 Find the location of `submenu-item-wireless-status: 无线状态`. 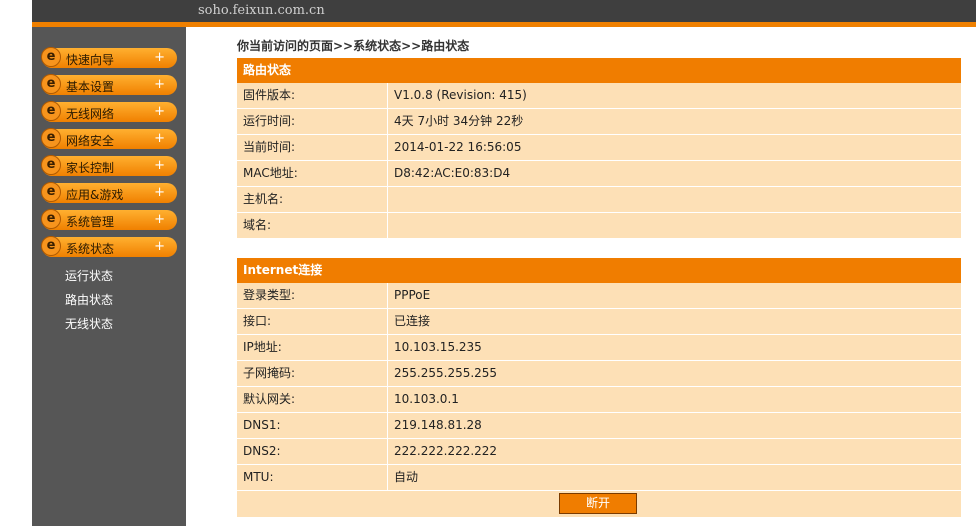

submenu-item-wireless-status: 无线状态 is located at coordinates (89, 329).